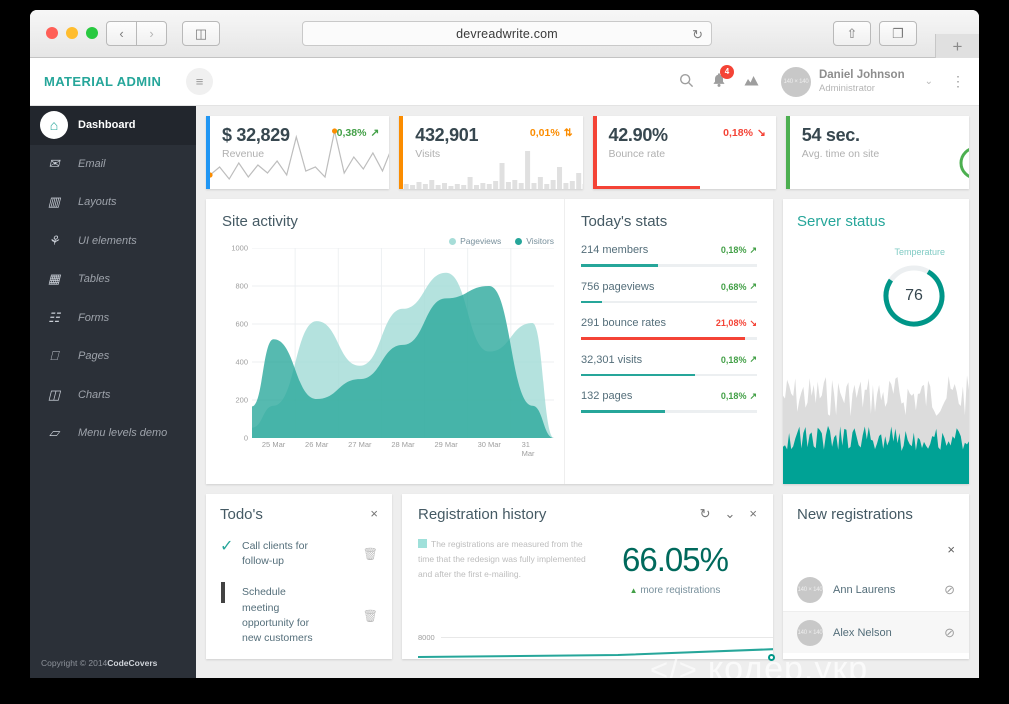 This screenshot has height=704, width=1009. I want to click on y-tick-label: 600, so click(241, 324).